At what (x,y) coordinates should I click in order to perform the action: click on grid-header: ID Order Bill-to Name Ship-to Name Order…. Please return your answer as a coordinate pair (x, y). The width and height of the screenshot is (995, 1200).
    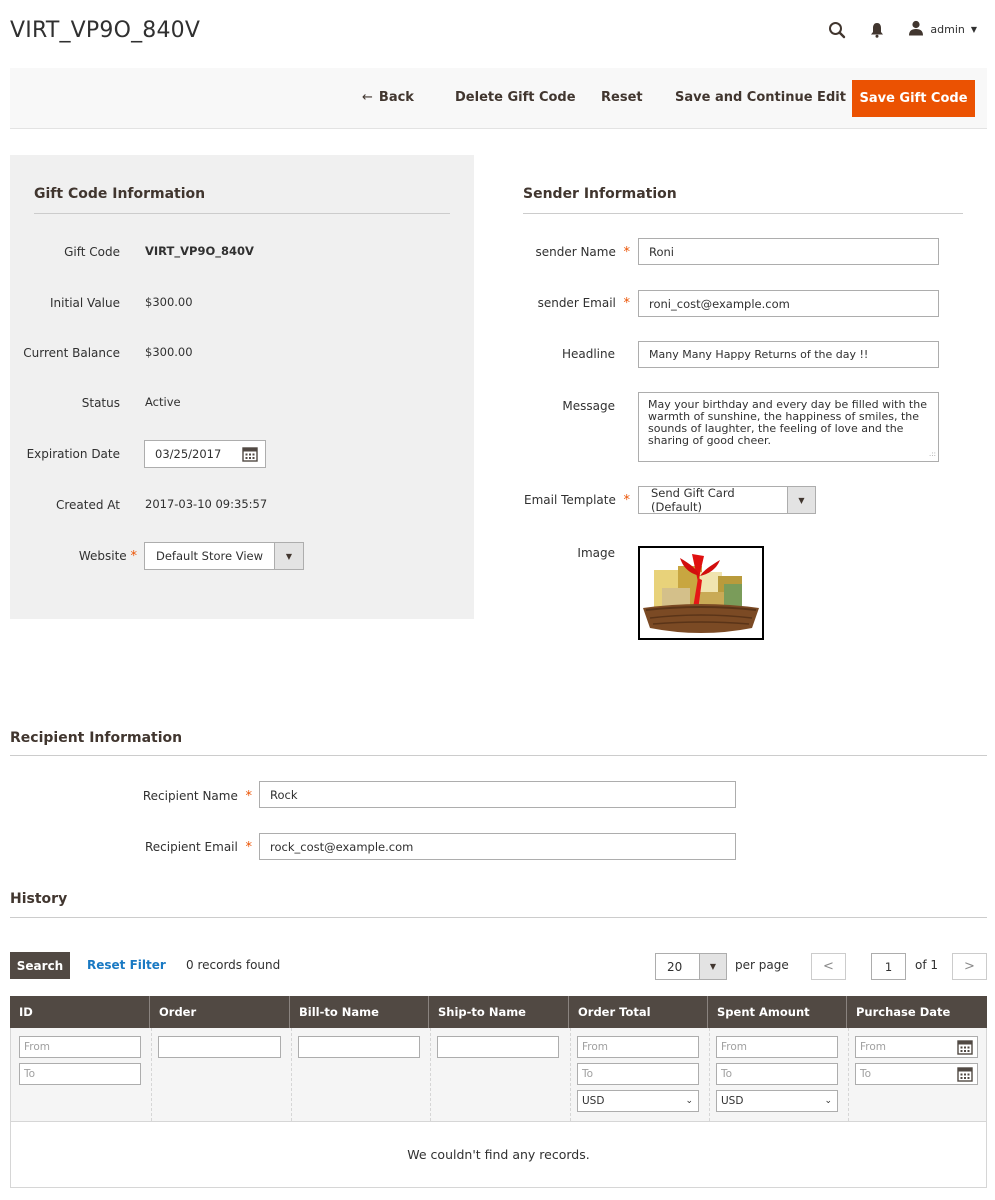
    Looking at the image, I should click on (498, 1012).